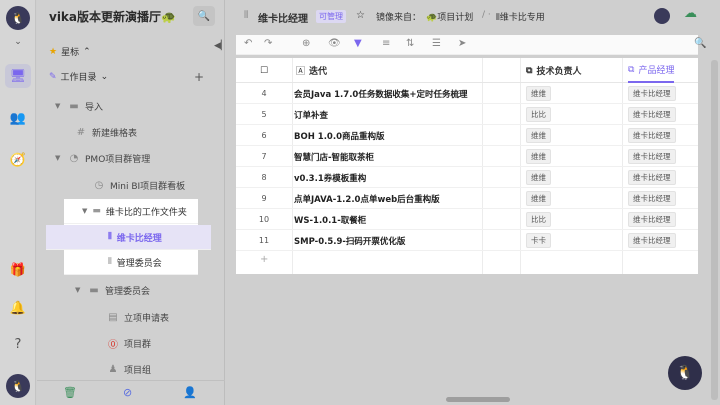 The width and height of the screenshot is (720, 405). I want to click on tree-node-pmo: ▼ ◔ PMO项目群管理, so click(102, 158).